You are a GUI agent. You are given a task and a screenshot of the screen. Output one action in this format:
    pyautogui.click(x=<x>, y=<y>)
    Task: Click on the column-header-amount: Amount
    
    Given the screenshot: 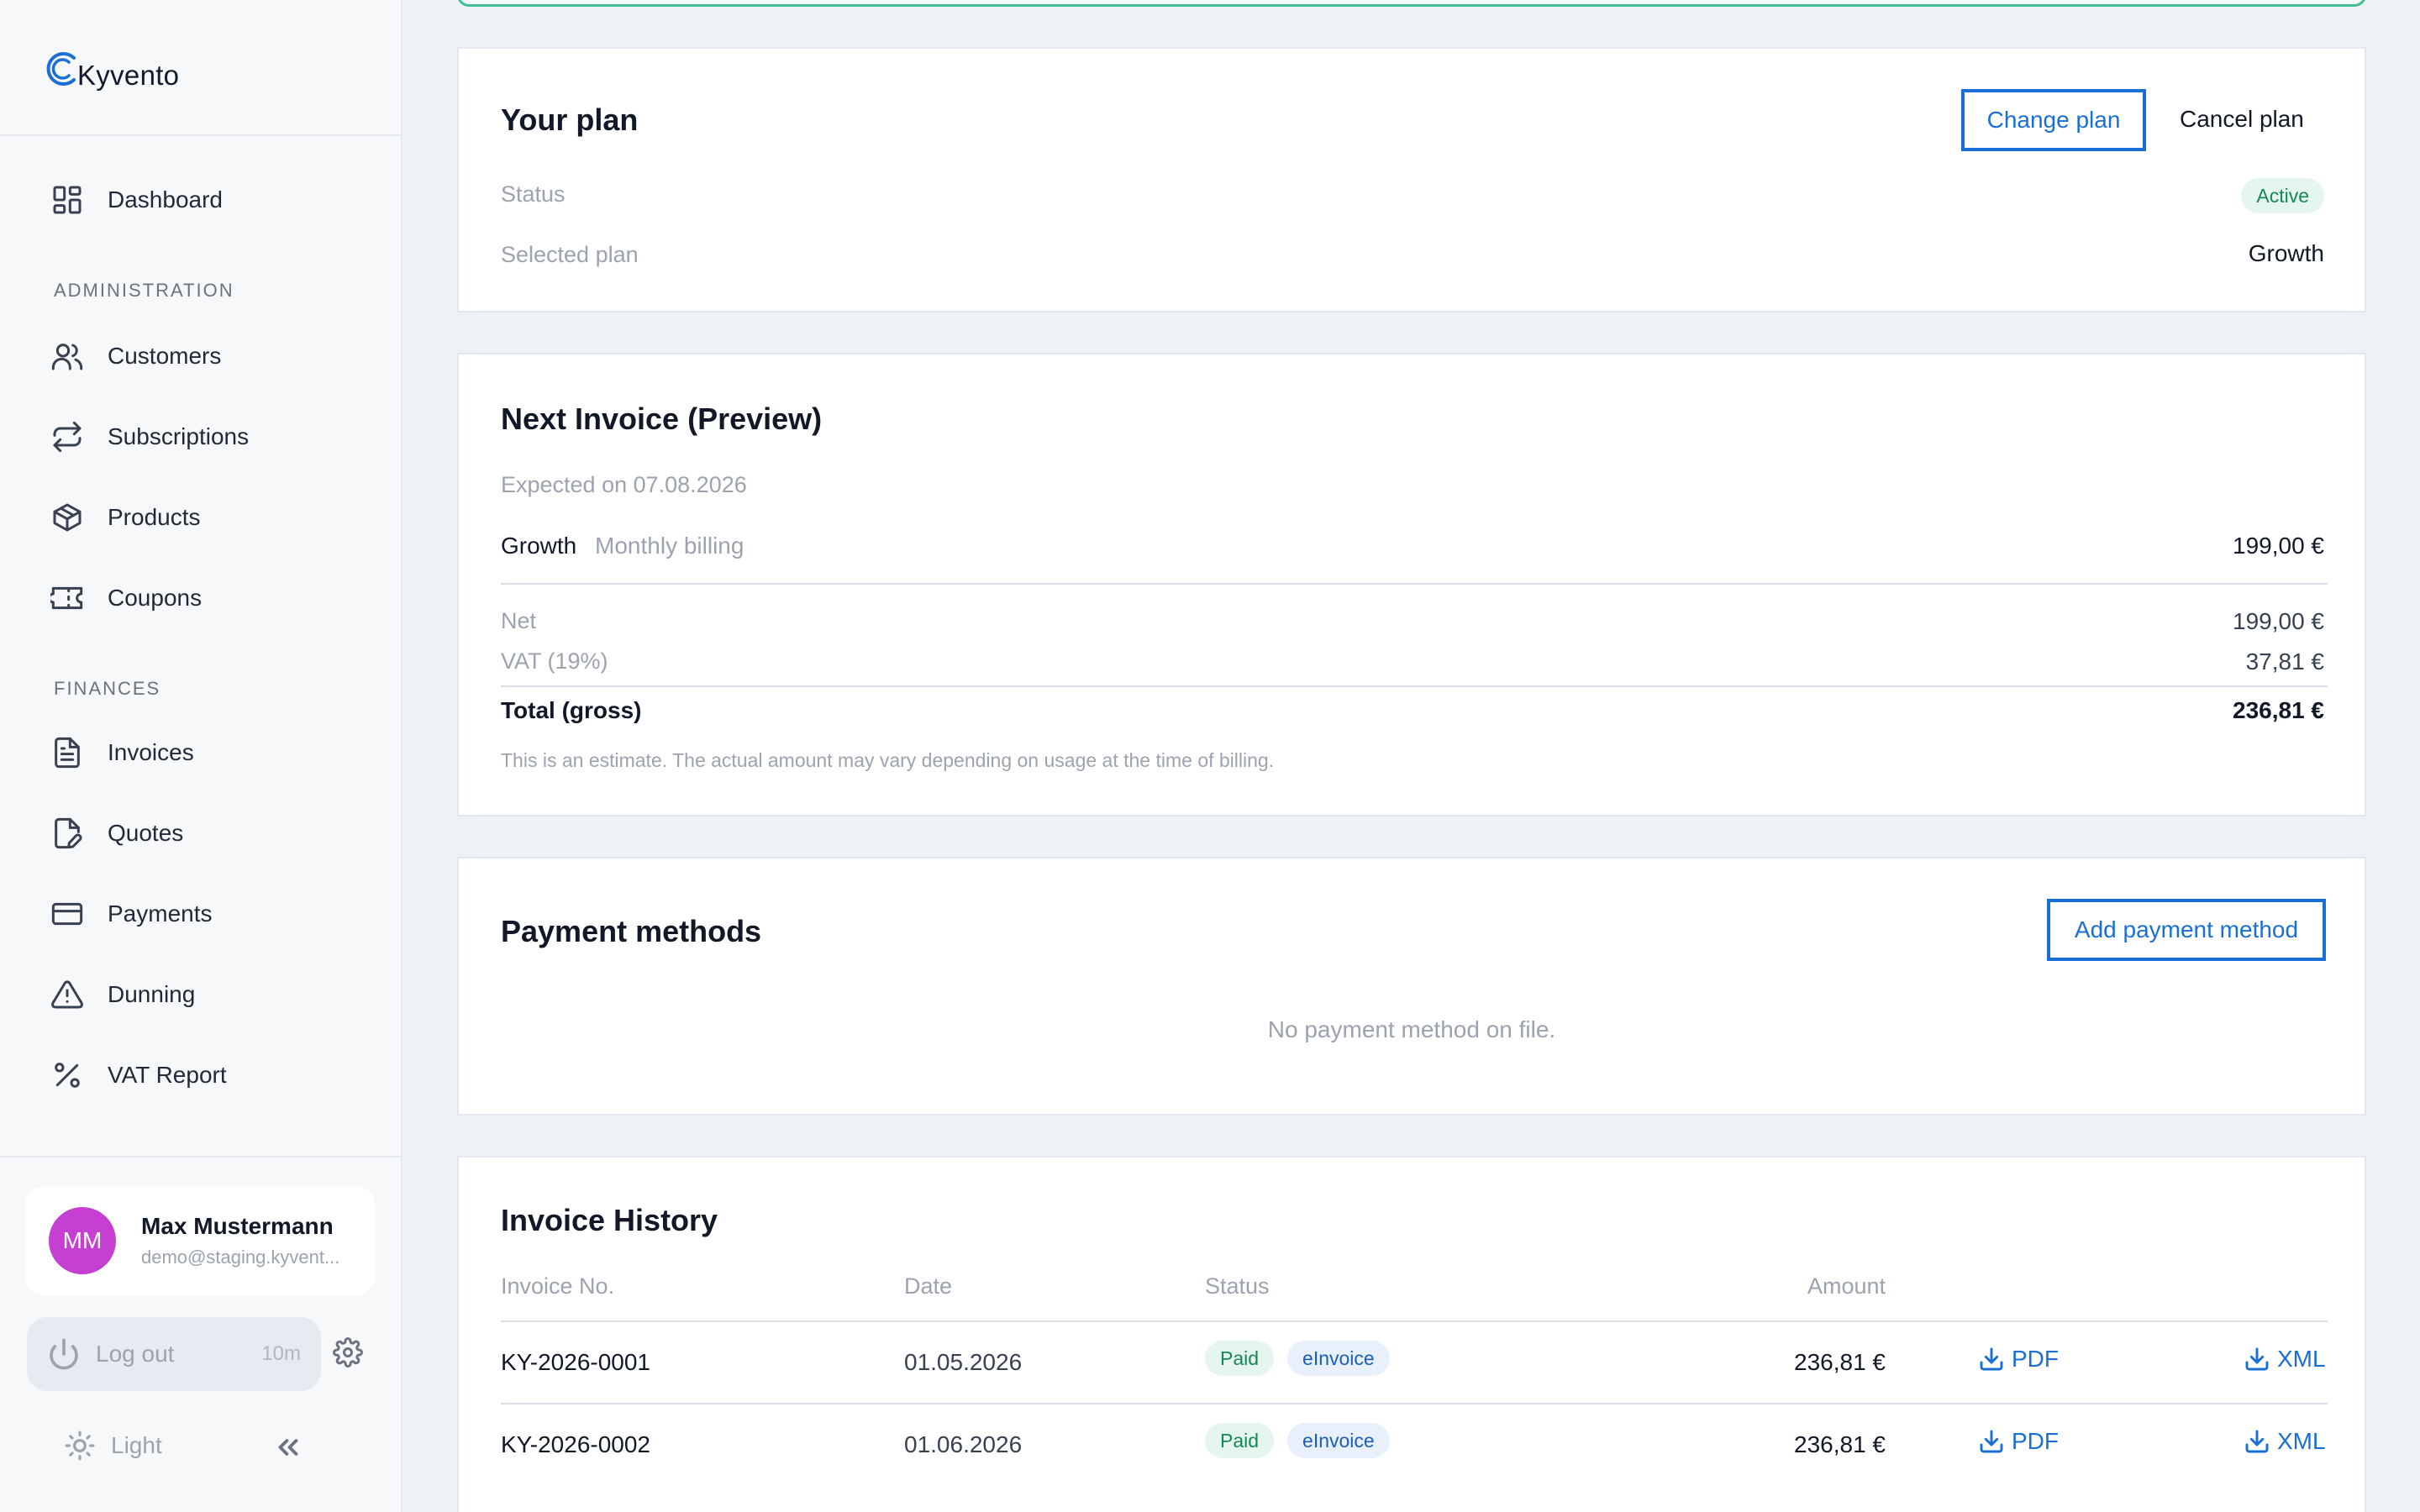 What is the action you would take?
    pyautogui.click(x=1847, y=1286)
    